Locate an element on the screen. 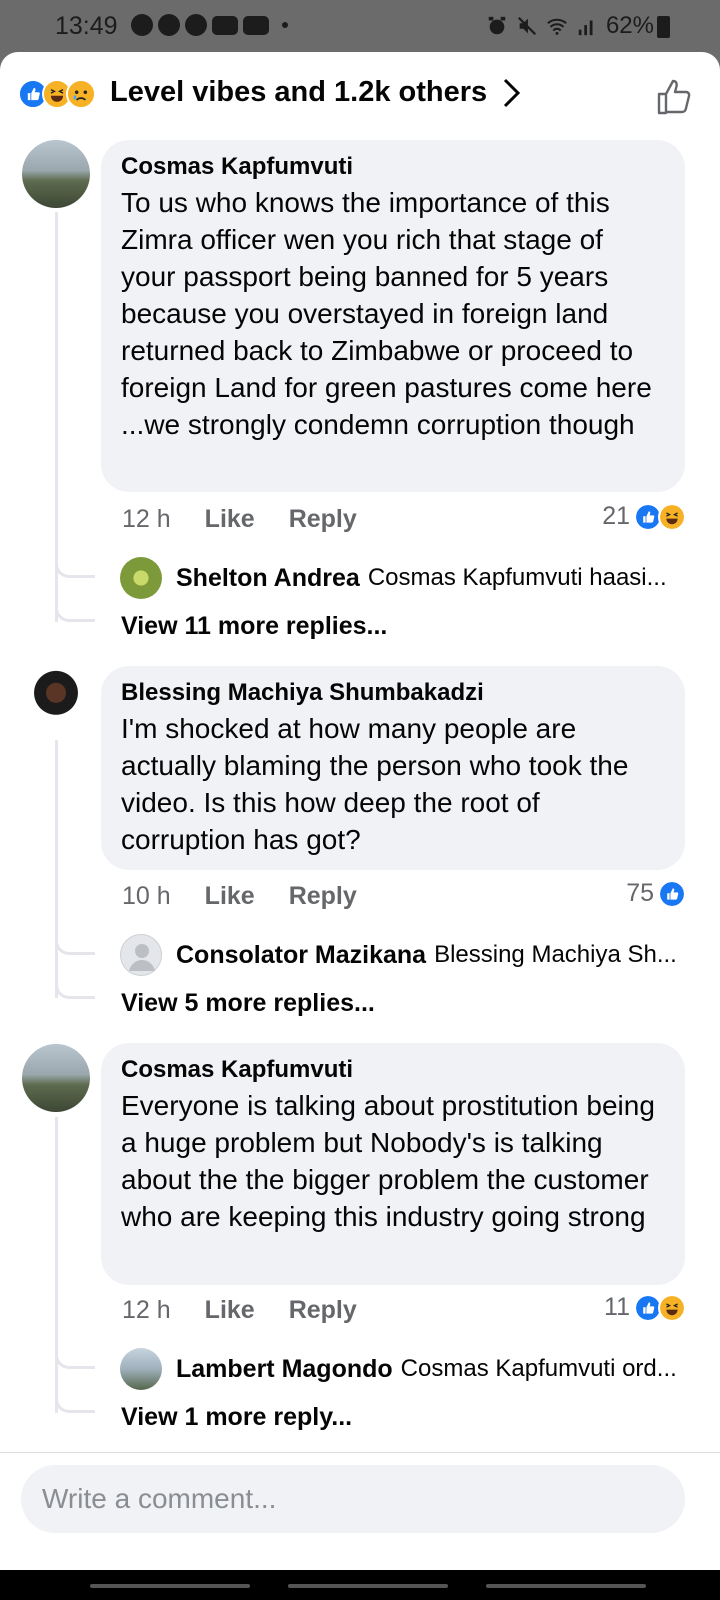 This screenshot has width=720, height=1600. mute-icon is located at coordinates (527, 26).